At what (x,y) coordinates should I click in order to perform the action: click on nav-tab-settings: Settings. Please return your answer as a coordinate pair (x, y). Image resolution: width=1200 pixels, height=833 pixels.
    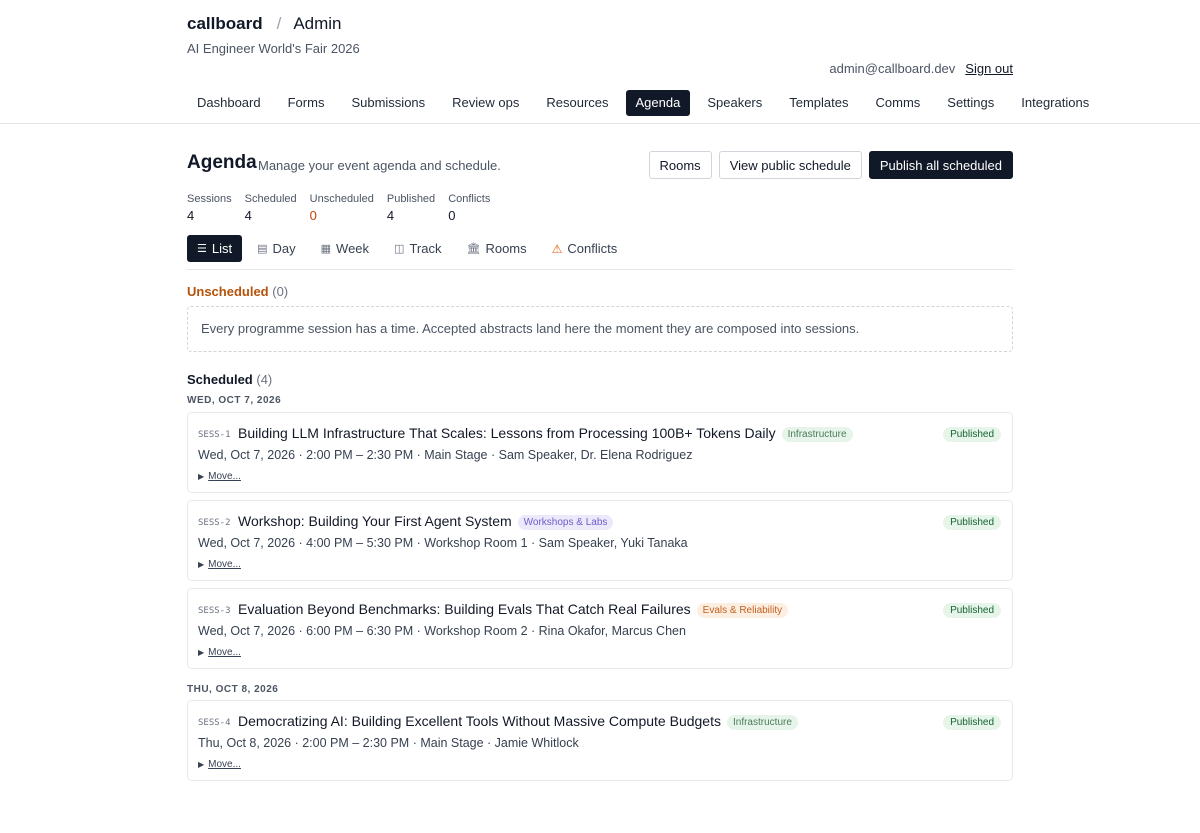
    Looking at the image, I should click on (970, 103).